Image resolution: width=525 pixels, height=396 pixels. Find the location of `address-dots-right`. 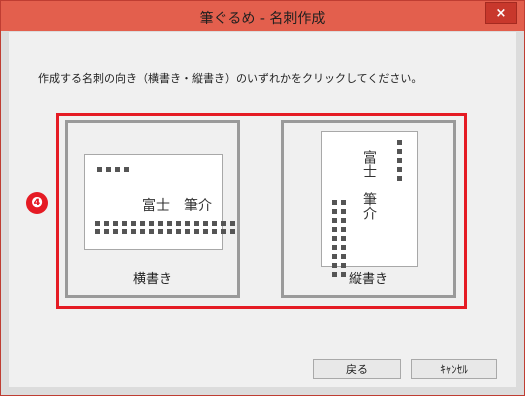

address-dots-right is located at coordinates (399, 160).